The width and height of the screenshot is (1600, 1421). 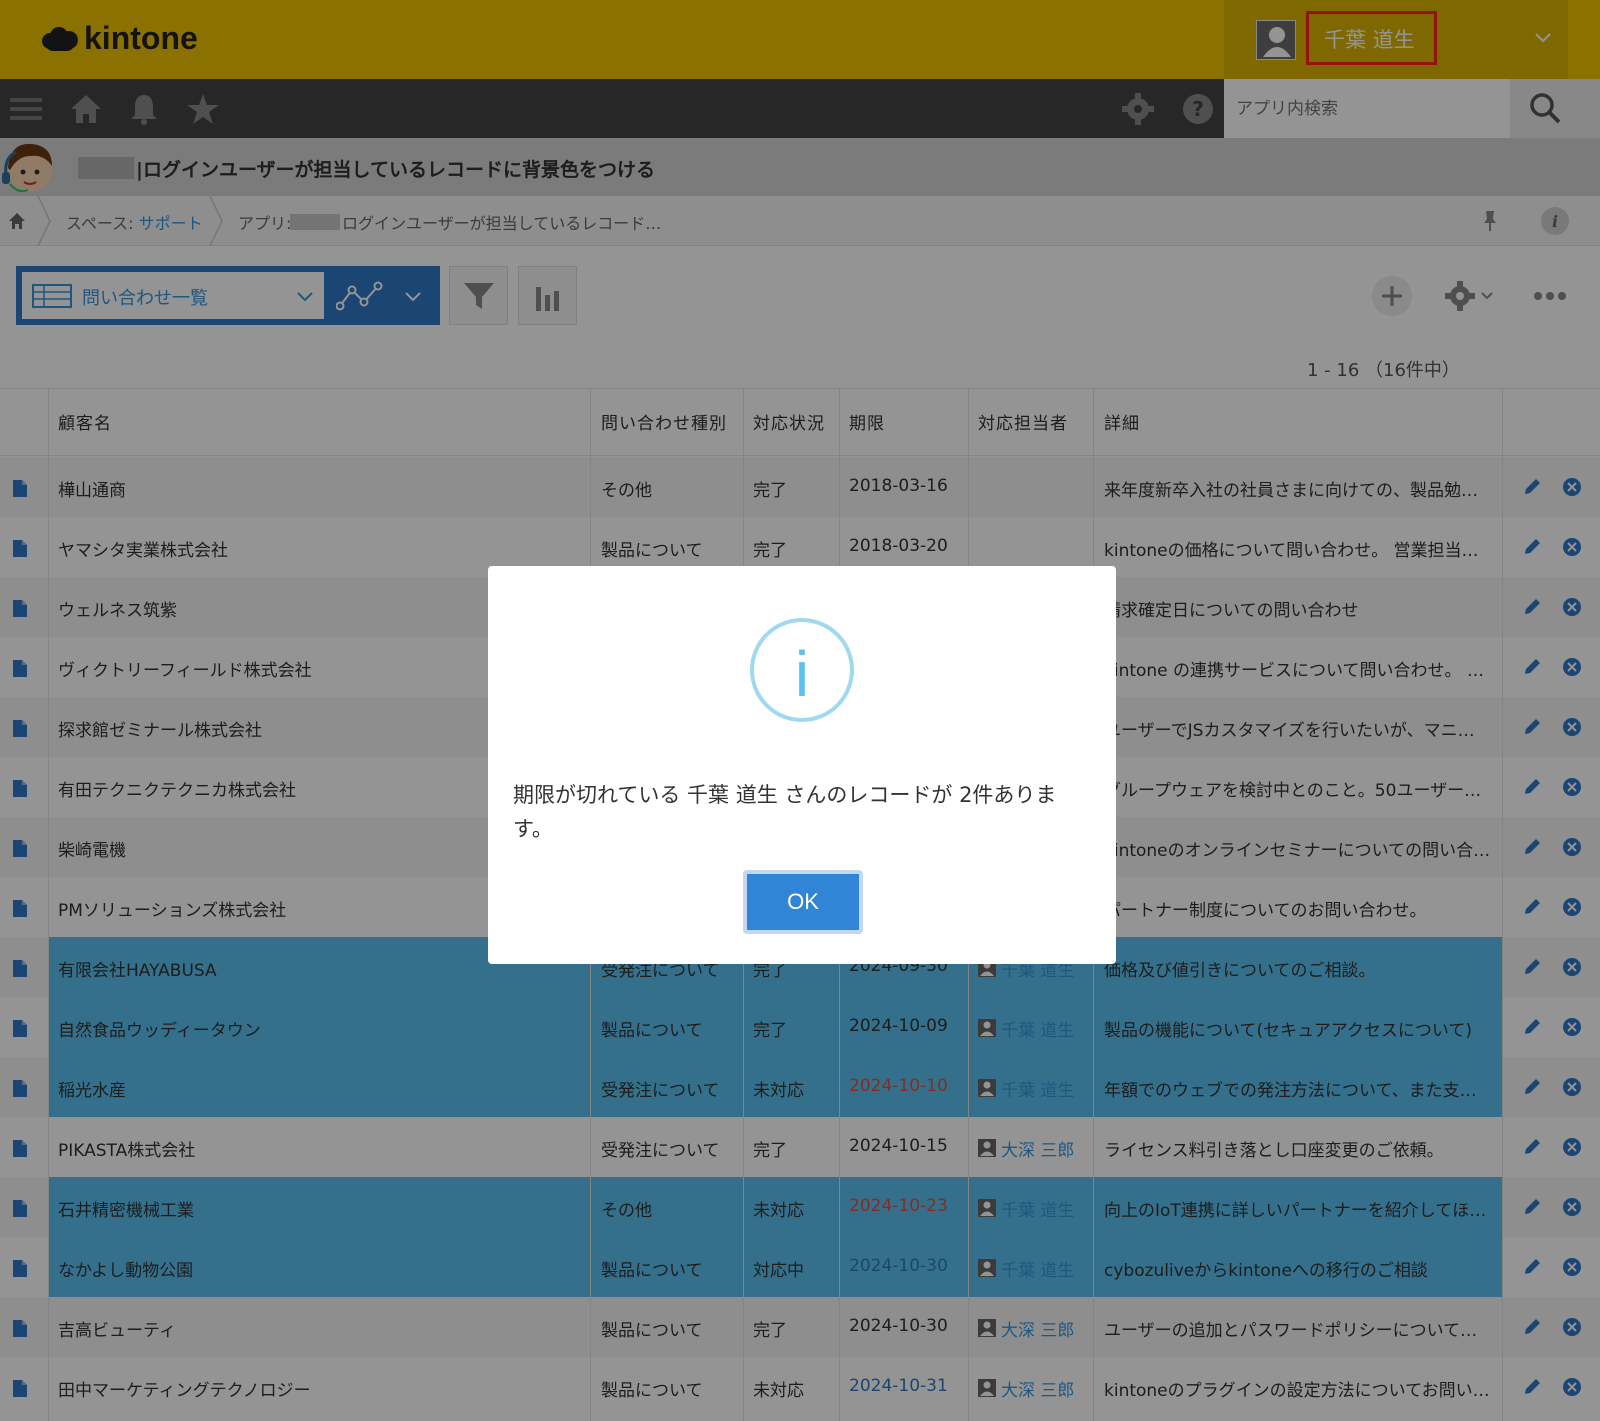 I want to click on ok-button: OK, so click(x=803, y=902).